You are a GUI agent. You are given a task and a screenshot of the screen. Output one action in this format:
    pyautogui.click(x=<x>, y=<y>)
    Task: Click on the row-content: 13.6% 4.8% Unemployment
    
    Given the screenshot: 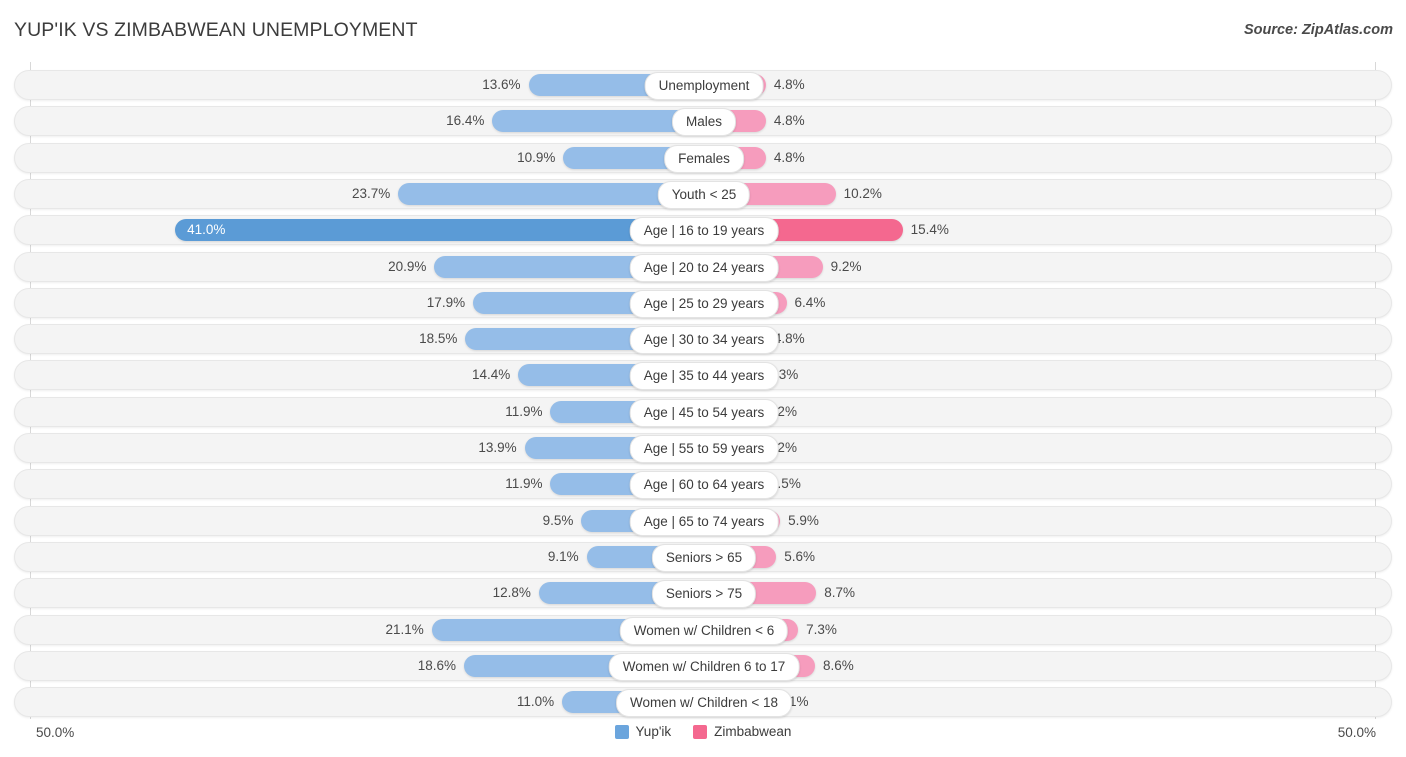 What is the action you would take?
    pyautogui.click(x=703, y=85)
    